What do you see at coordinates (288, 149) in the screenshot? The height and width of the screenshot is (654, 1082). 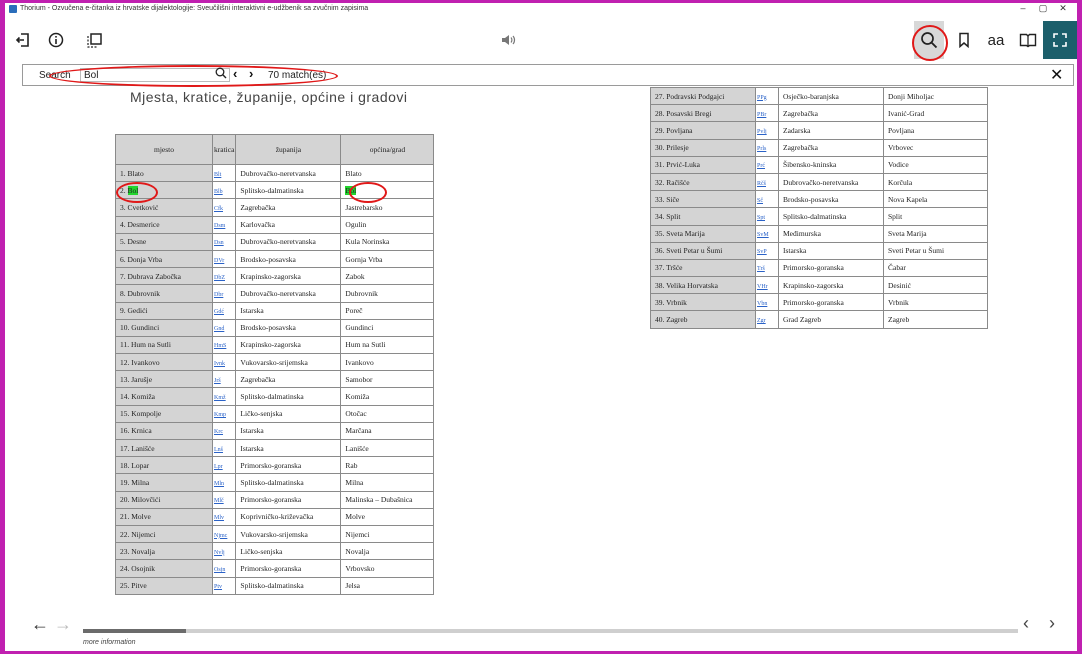 I see `column-header: županija` at bounding box center [288, 149].